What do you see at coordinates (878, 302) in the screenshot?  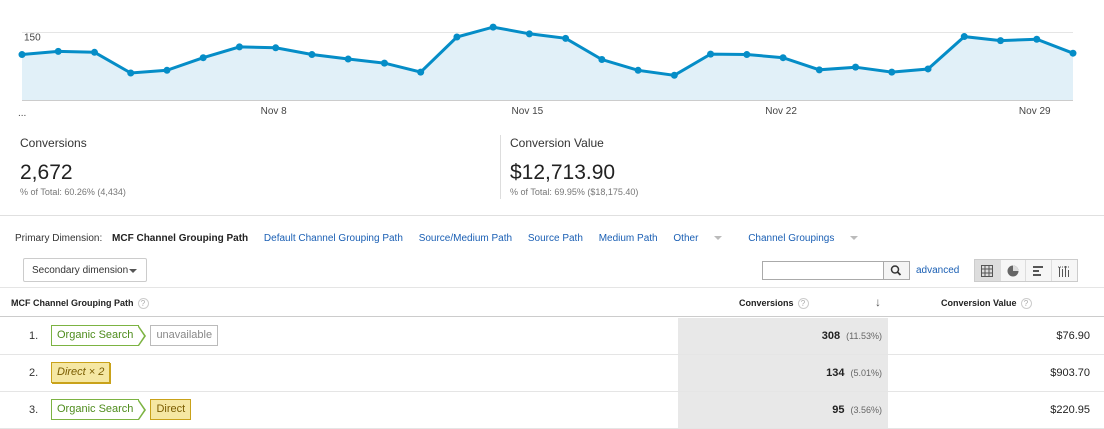 I see `sort-down-icon: ↓` at bounding box center [878, 302].